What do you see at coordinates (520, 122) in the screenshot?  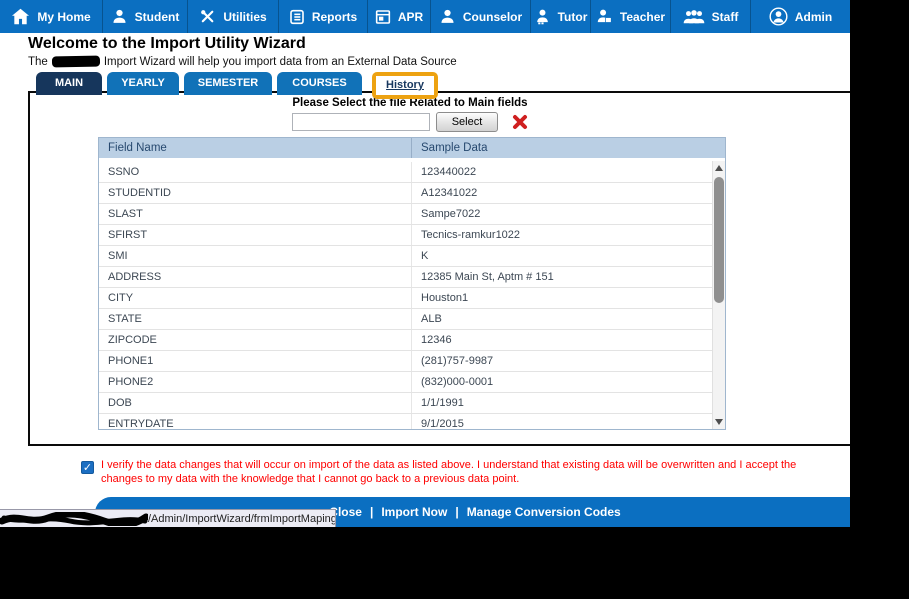 I see `clear-file-icon` at bounding box center [520, 122].